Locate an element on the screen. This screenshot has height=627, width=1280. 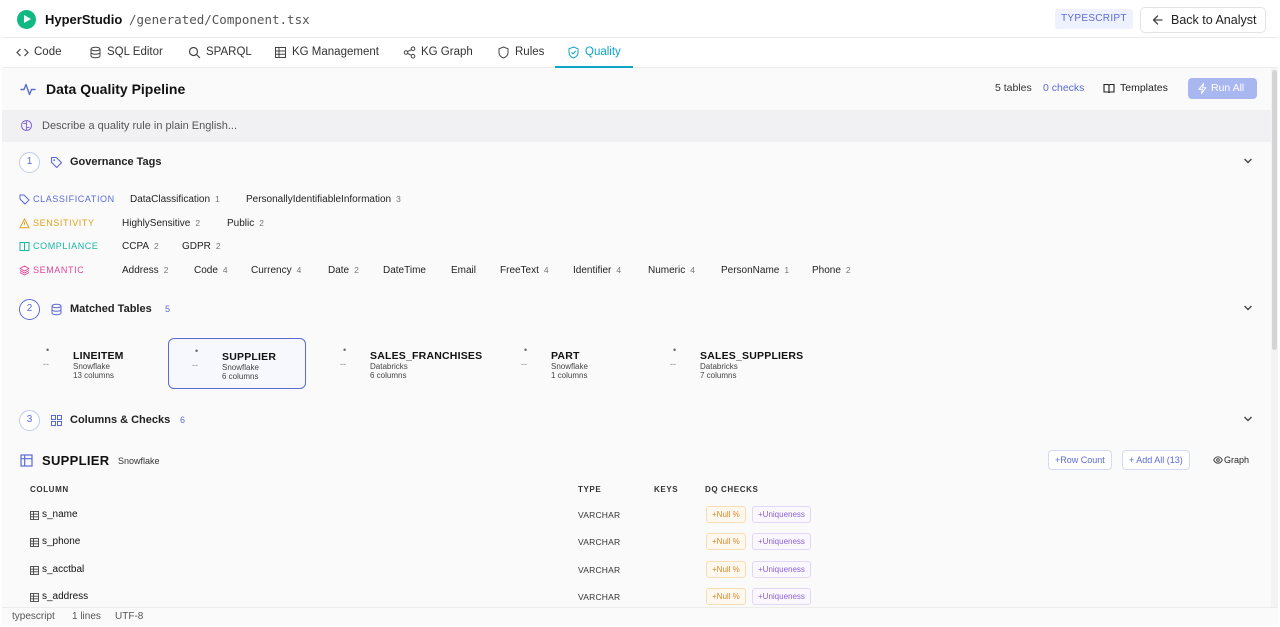
row-count-button: +Row Count is located at coordinates (1080, 460).